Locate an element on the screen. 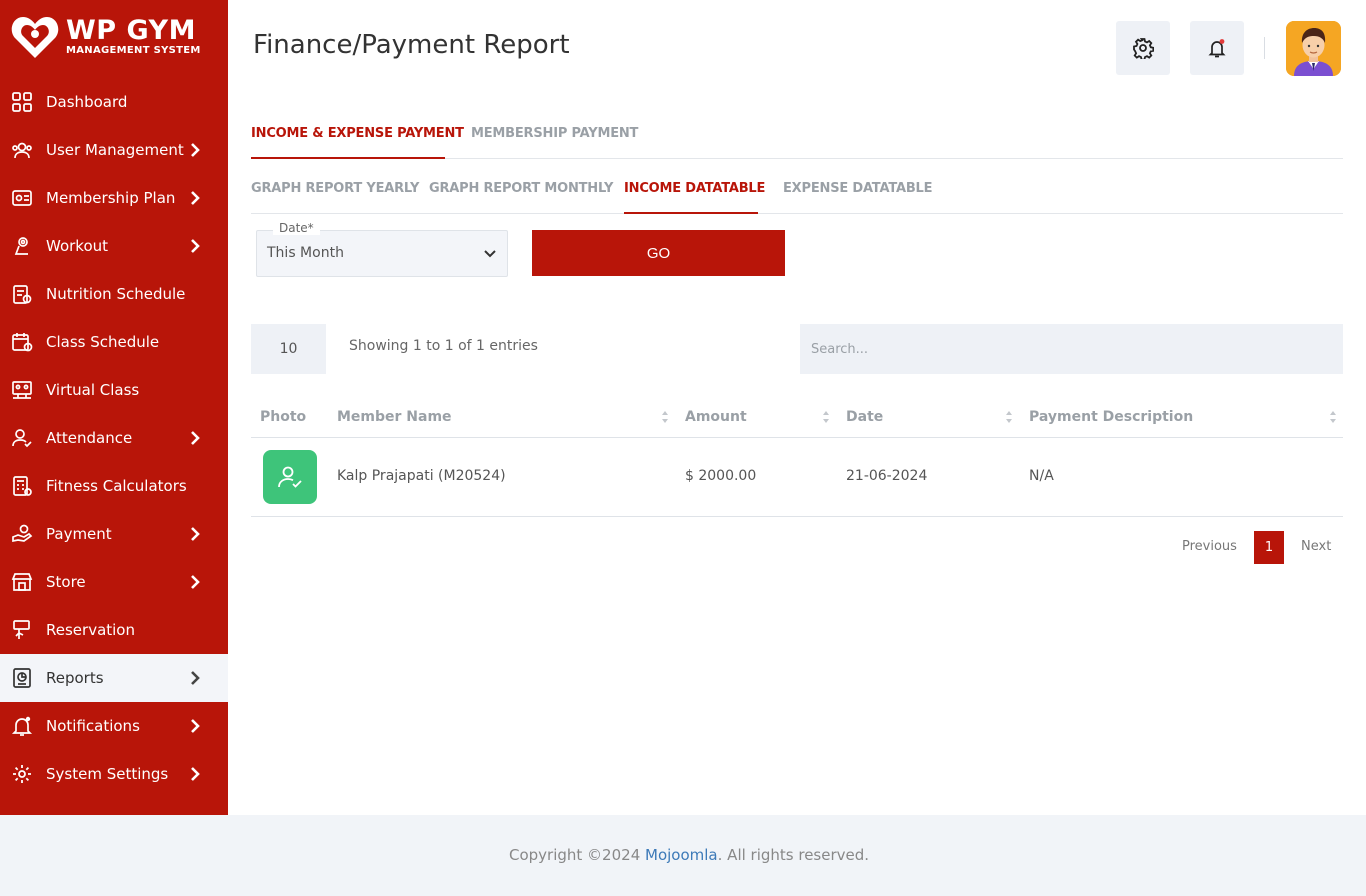  user-check-icon is located at coordinates (290, 477).